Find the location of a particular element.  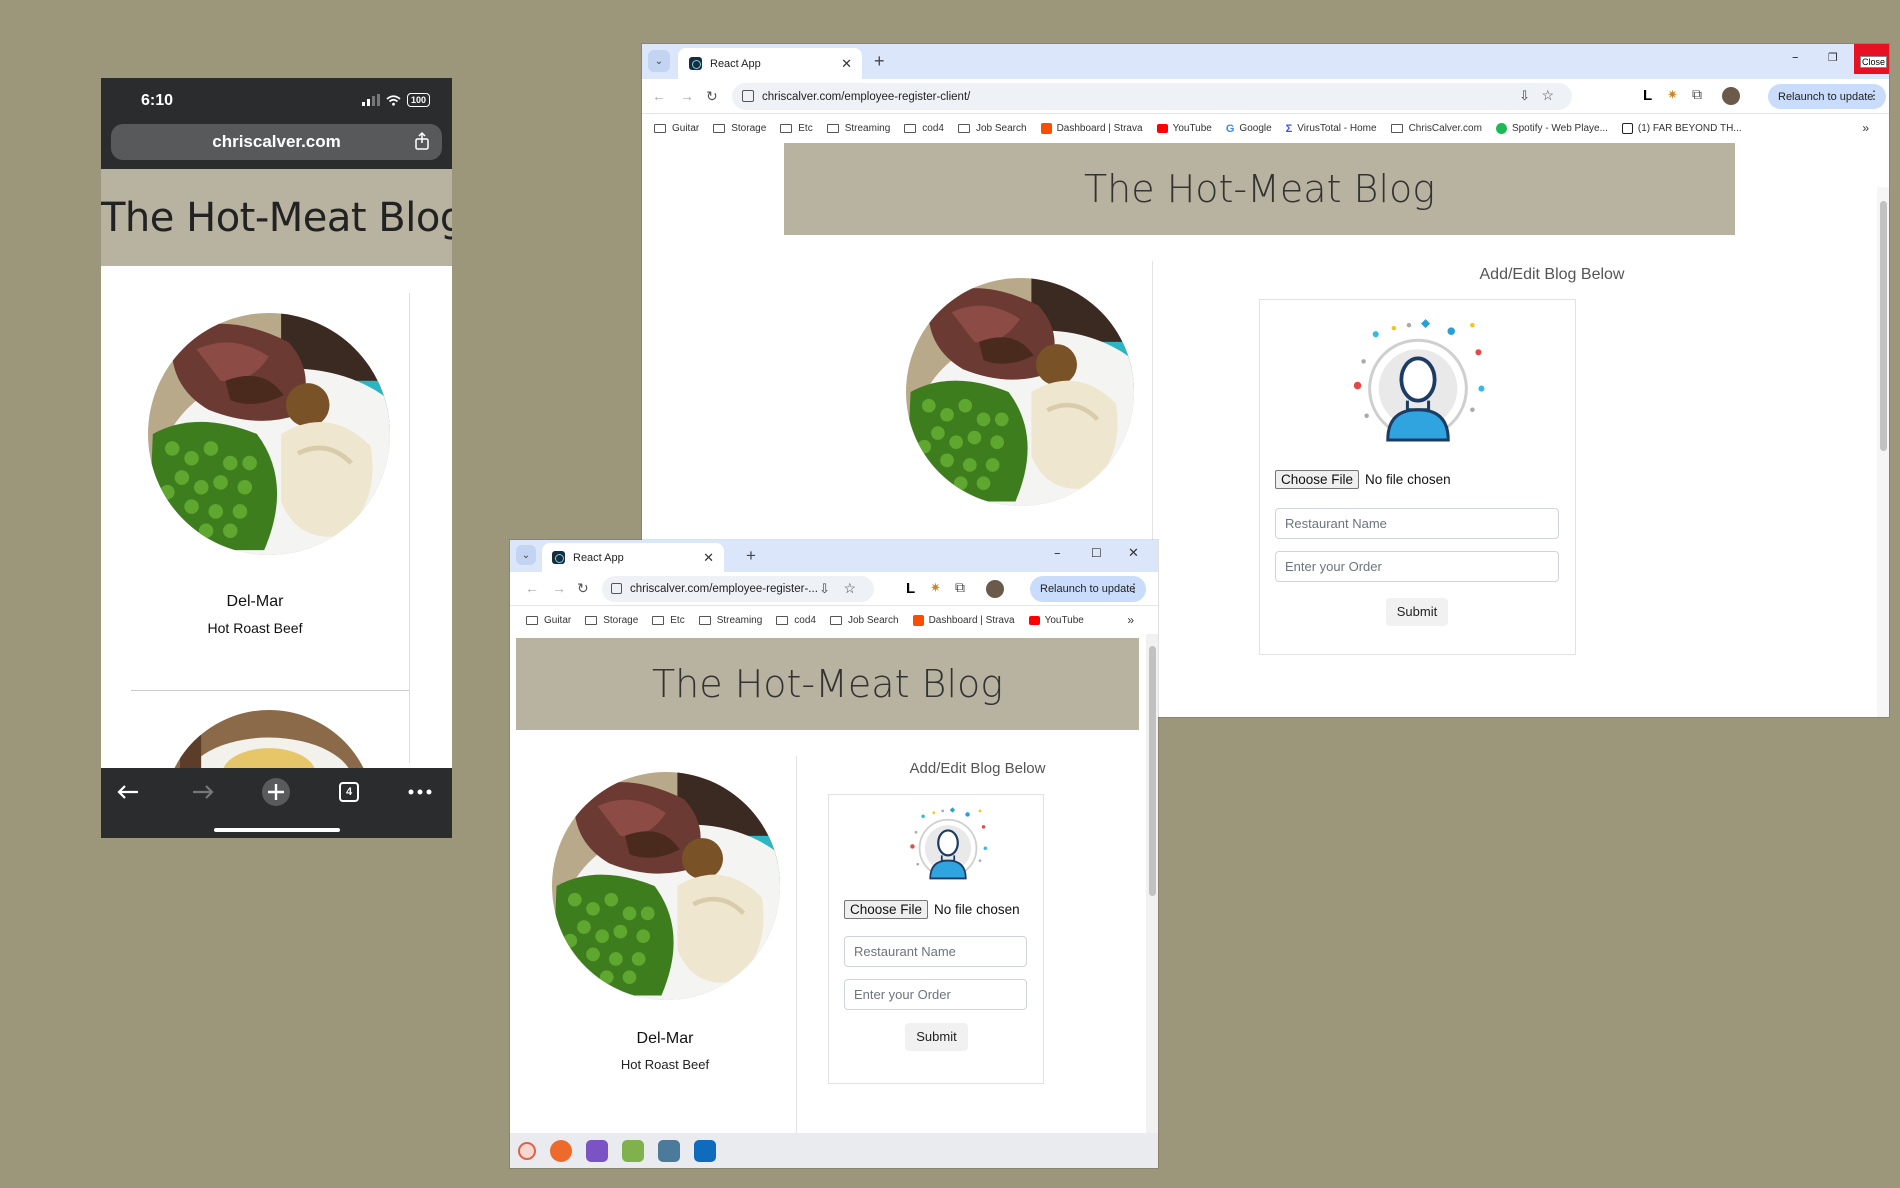

bookmark-label: Storage is located at coordinates (621, 620).